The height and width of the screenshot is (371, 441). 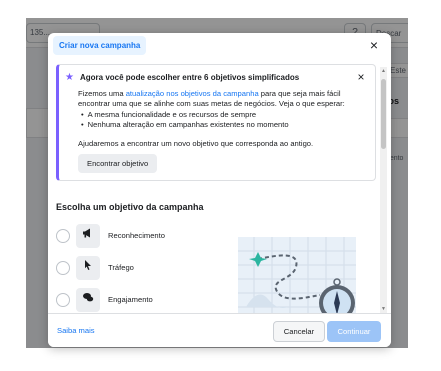 What do you see at coordinates (192, 93) in the screenshot?
I see `objectives-update-link: atualização nos objetivos da campanha` at bounding box center [192, 93].